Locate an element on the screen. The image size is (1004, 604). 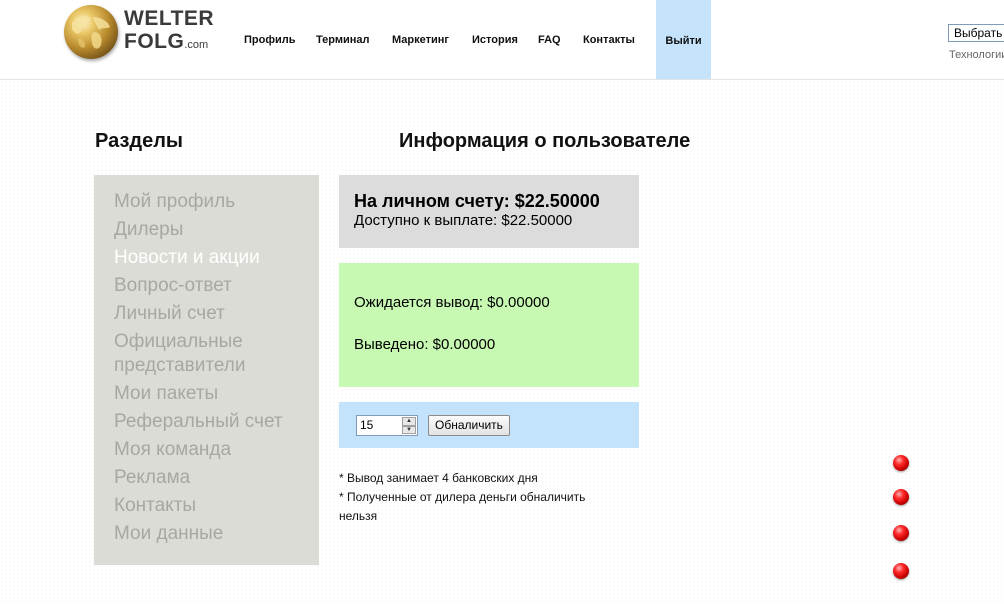
nav-terminal: Терминал is located at coordinates (343, 40).